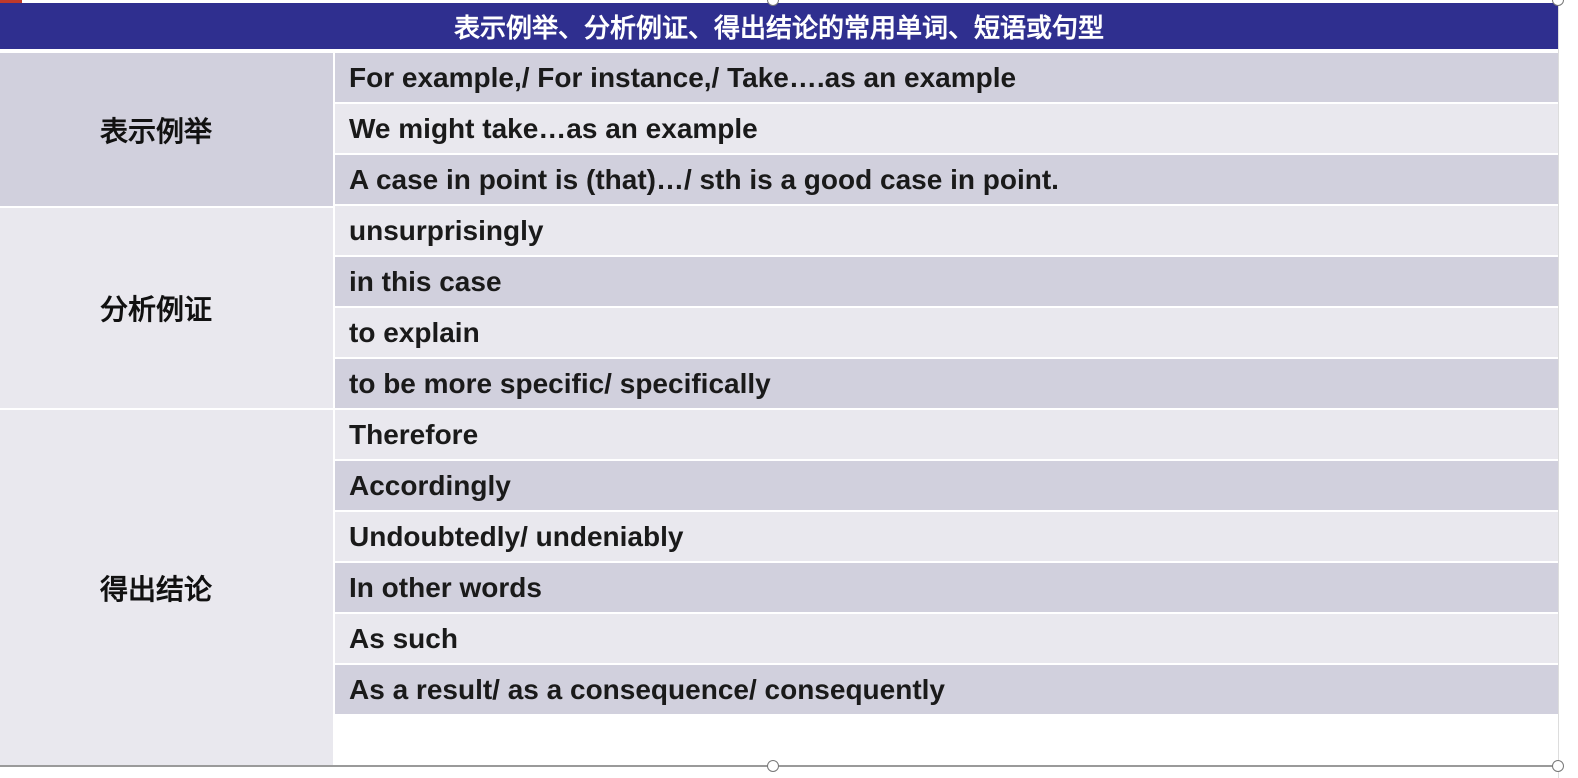 The width and height of the screenshot is (1578, 778). Describe the element at coordinates (166, 587) in the screenshot. I see `group-label-conclusion: 得出结论` at that location.